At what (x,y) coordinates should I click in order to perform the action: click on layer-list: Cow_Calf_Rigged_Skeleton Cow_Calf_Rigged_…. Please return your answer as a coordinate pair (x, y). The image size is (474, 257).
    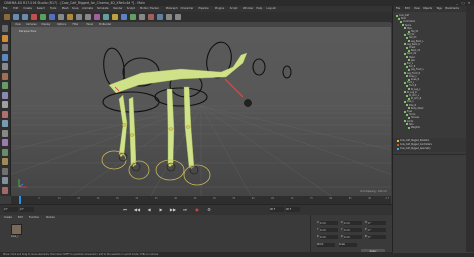
    Looking at the image, I should click on (433, 145).